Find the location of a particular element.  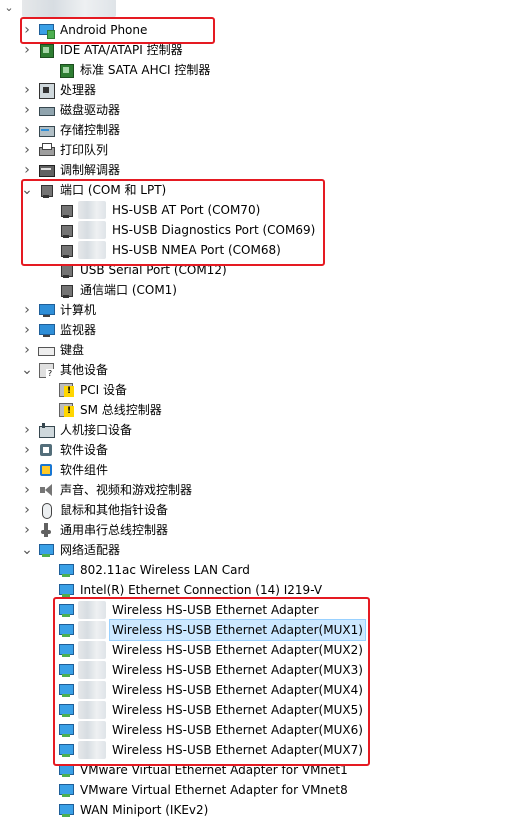

usb-icon is located at coordinates (46, 530).